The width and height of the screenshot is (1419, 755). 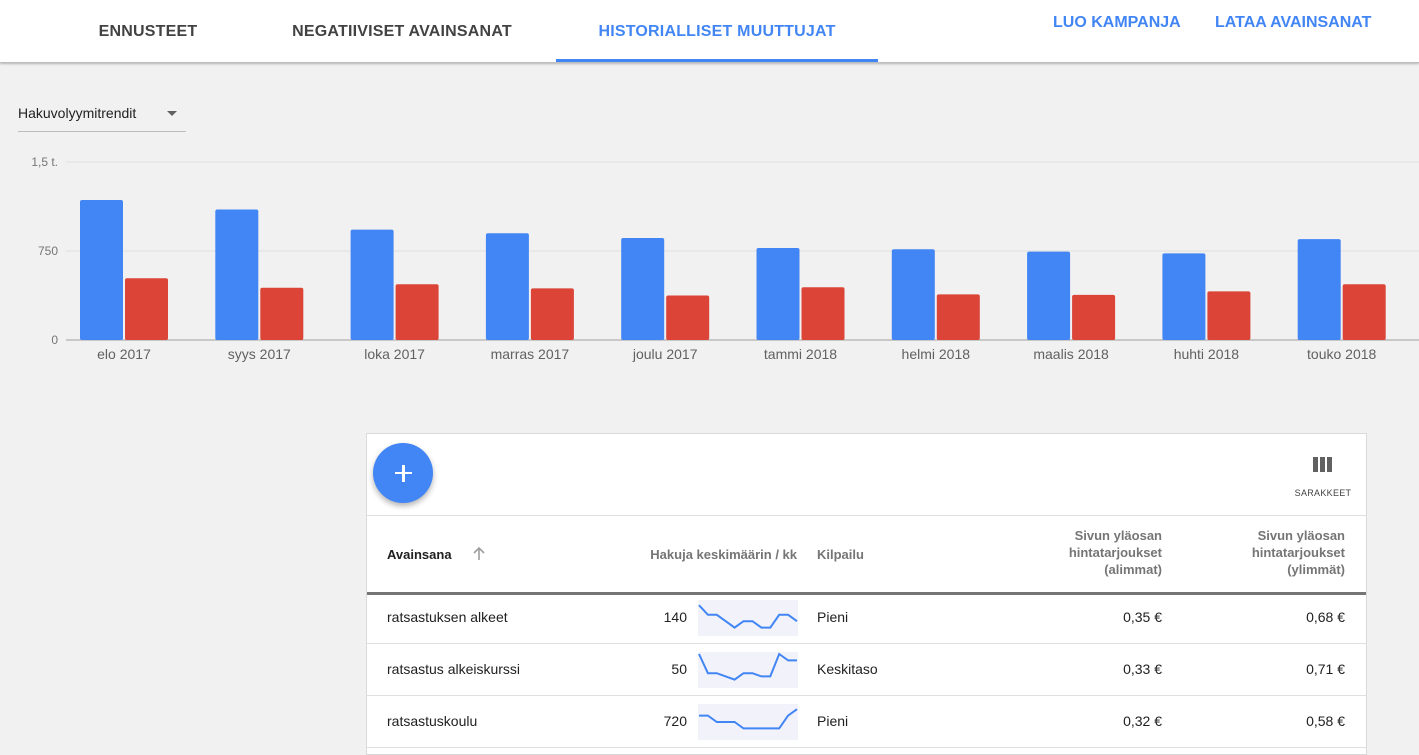 What do you see at coordinates (1325, 669) in the screenshot?
I see `bid-high-cell: 0,71 €` at bounding box center [1325, 669].